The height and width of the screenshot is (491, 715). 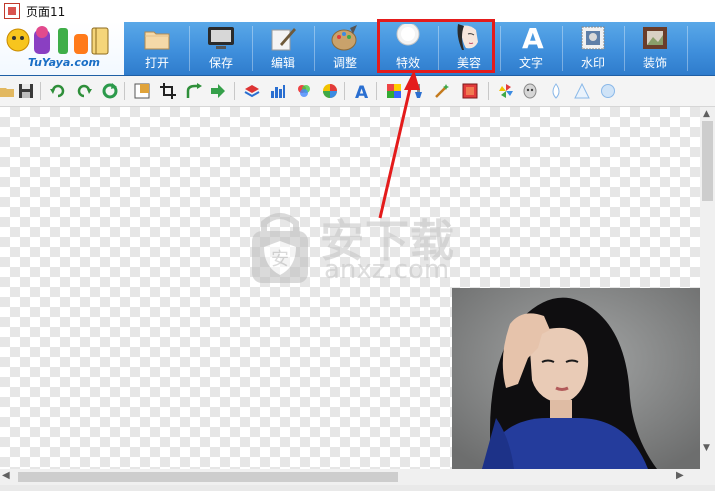 What do you see at coordinates (442, 91) in the screenshot?
I see `magic-wand-icon` at bounding box center [442, 91].